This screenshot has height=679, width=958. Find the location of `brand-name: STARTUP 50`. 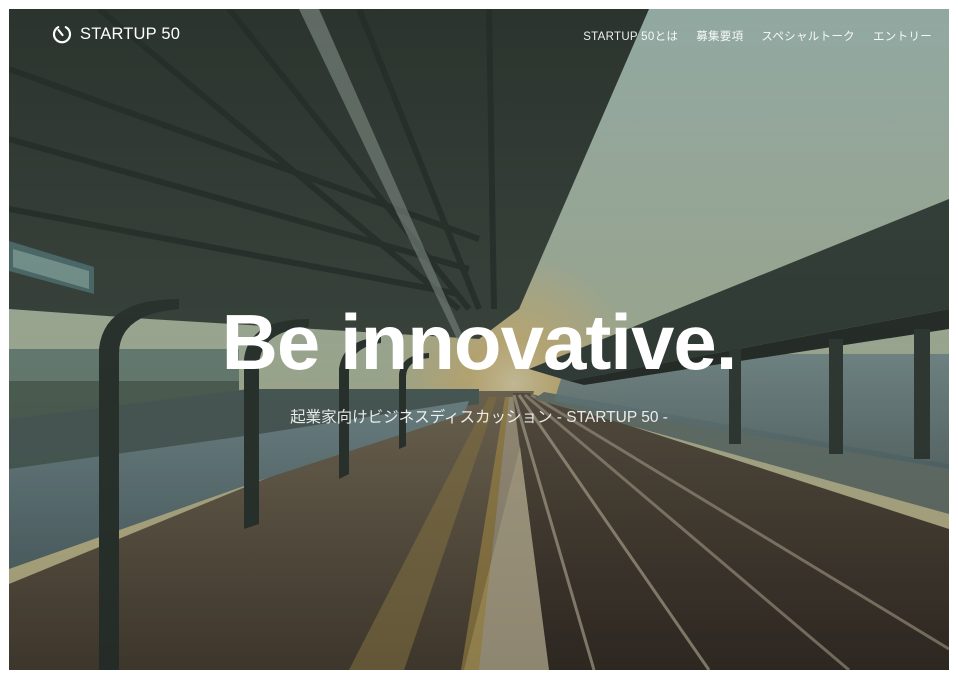

brand-name: STARTUP 50 is located at coordinates (130, 33).